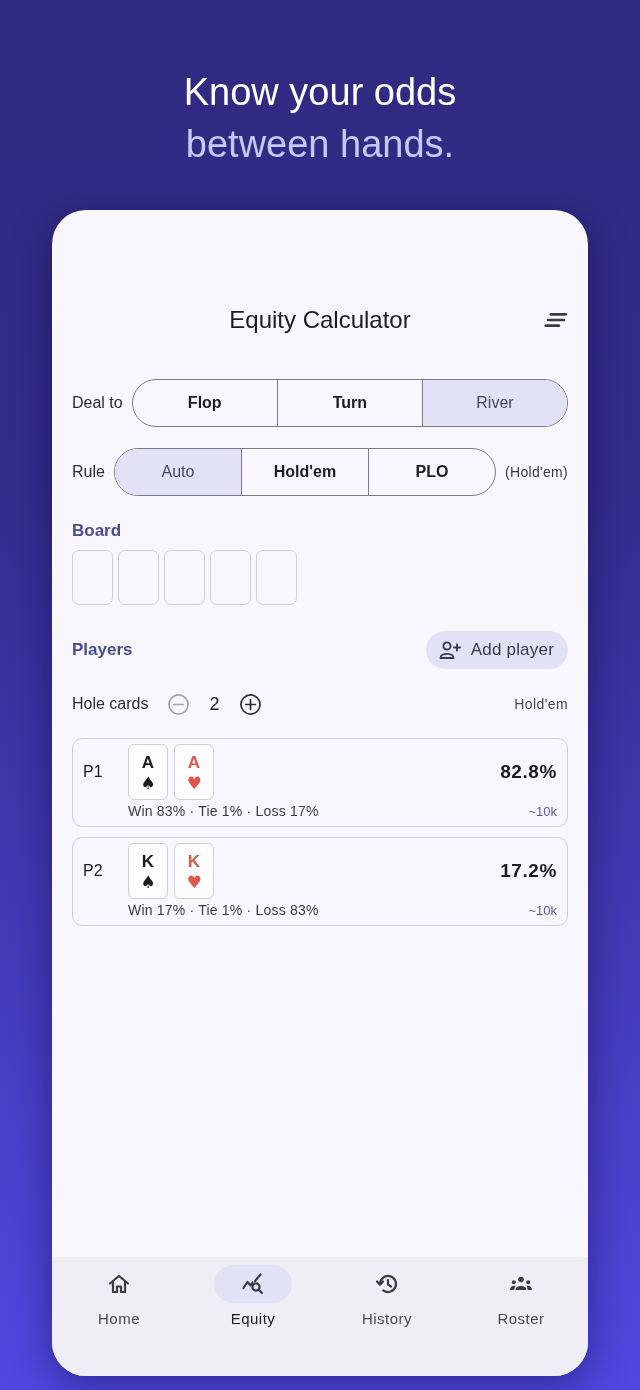 The image size is (640, 1390). Describe the element at coordinates (320, 144) in the screenshot. I see `headline-subtext: between hands.` at that location.